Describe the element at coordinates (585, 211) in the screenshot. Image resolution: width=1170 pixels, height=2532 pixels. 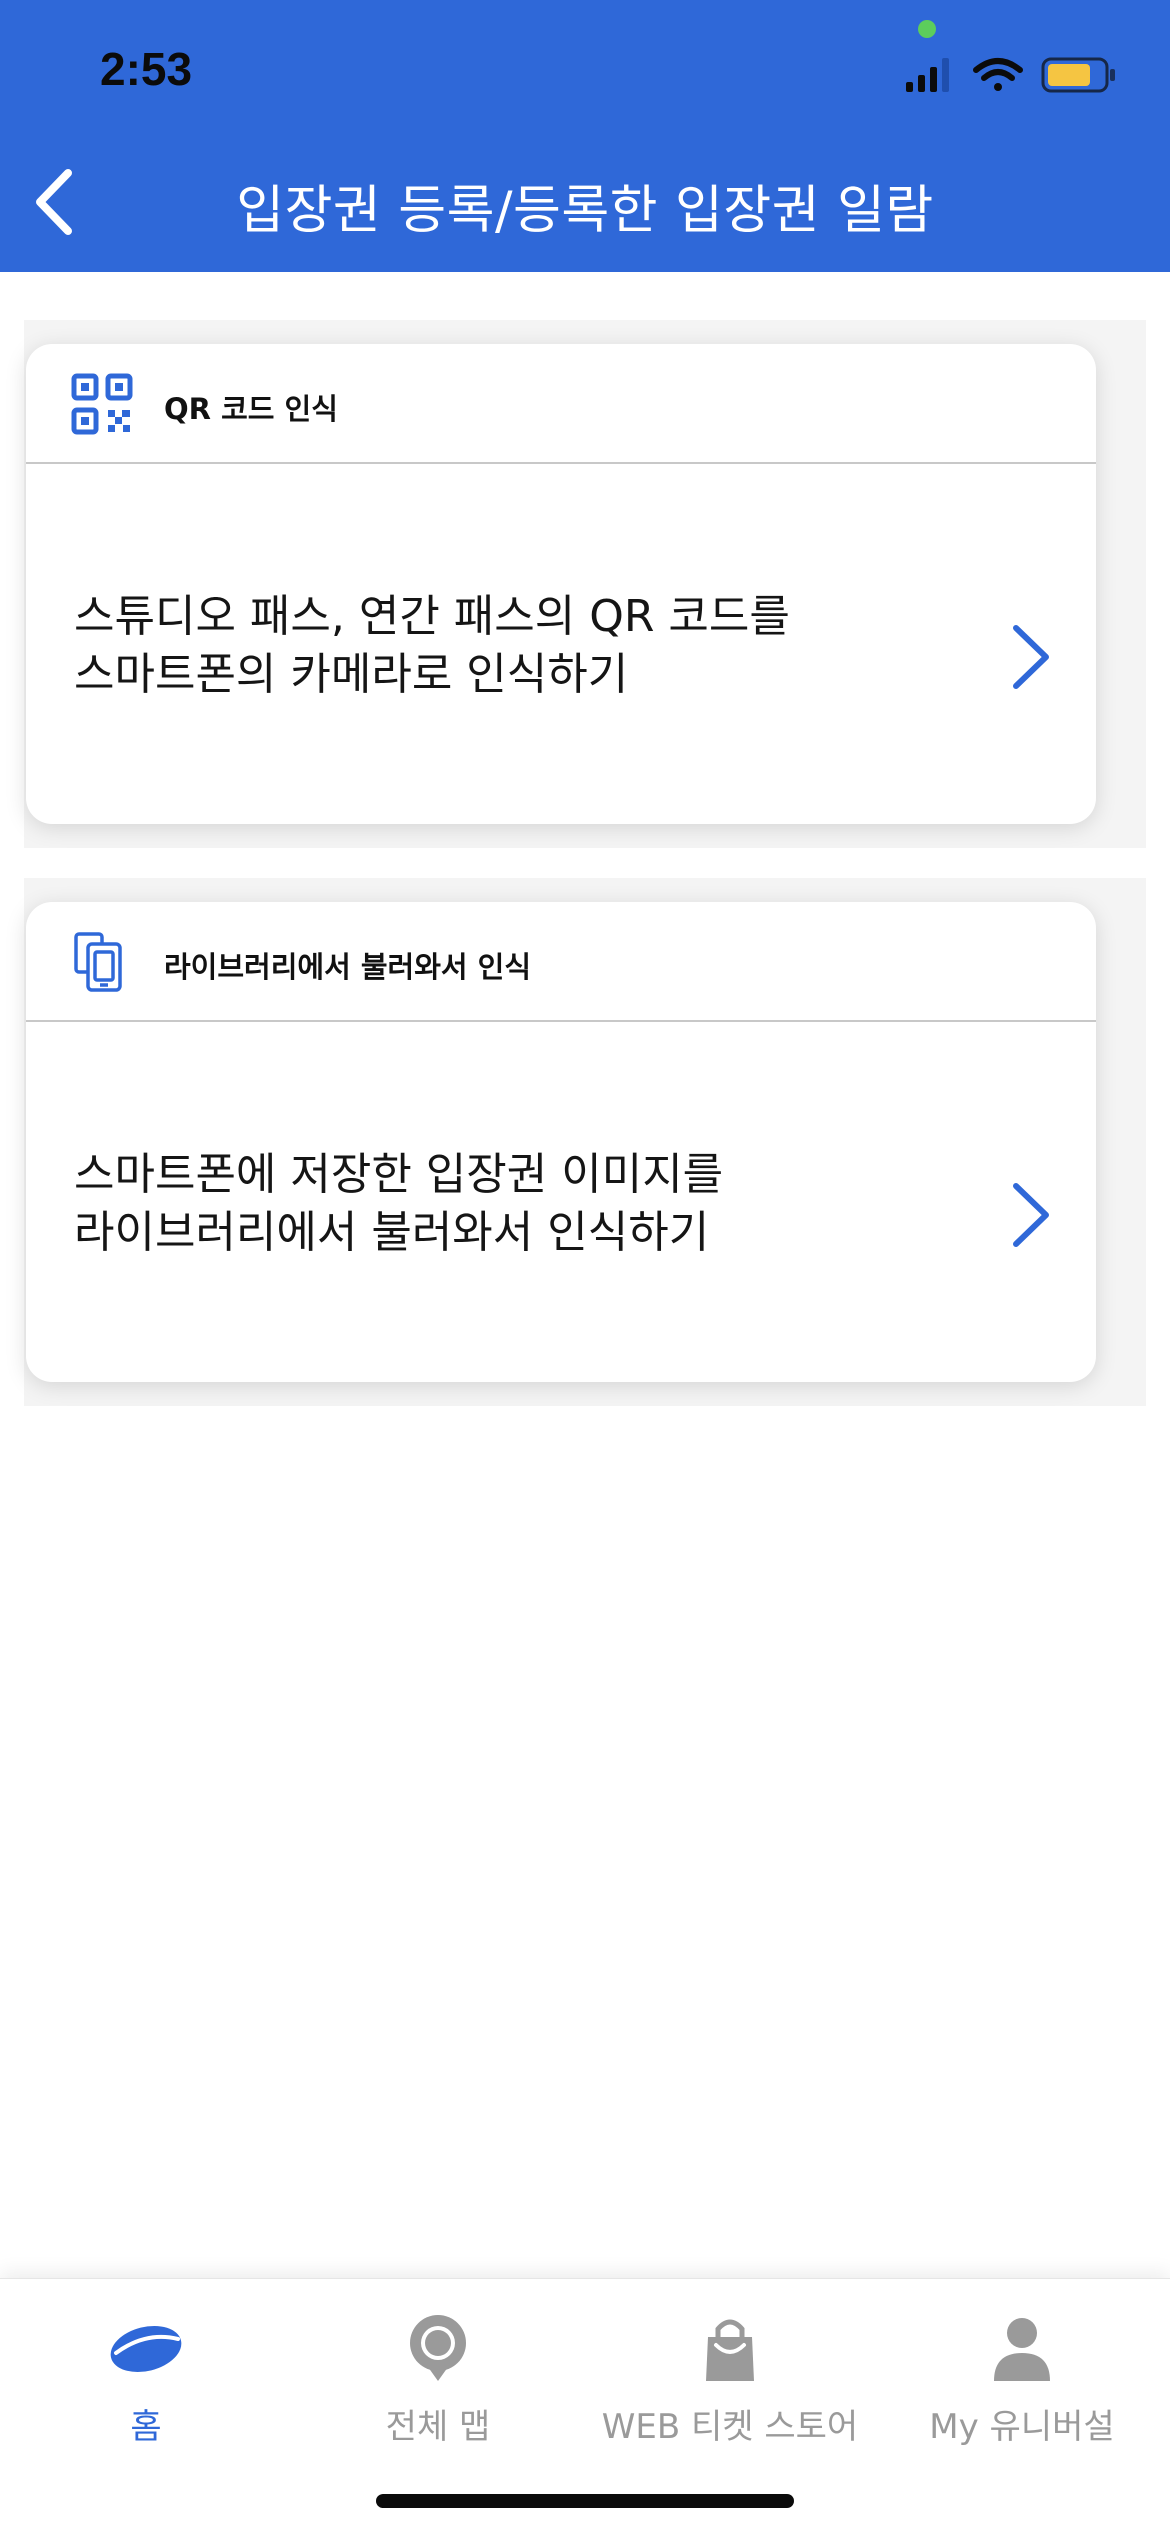
I see `page-title: 입장권 등록/등록한 입장권 일람` at that location.